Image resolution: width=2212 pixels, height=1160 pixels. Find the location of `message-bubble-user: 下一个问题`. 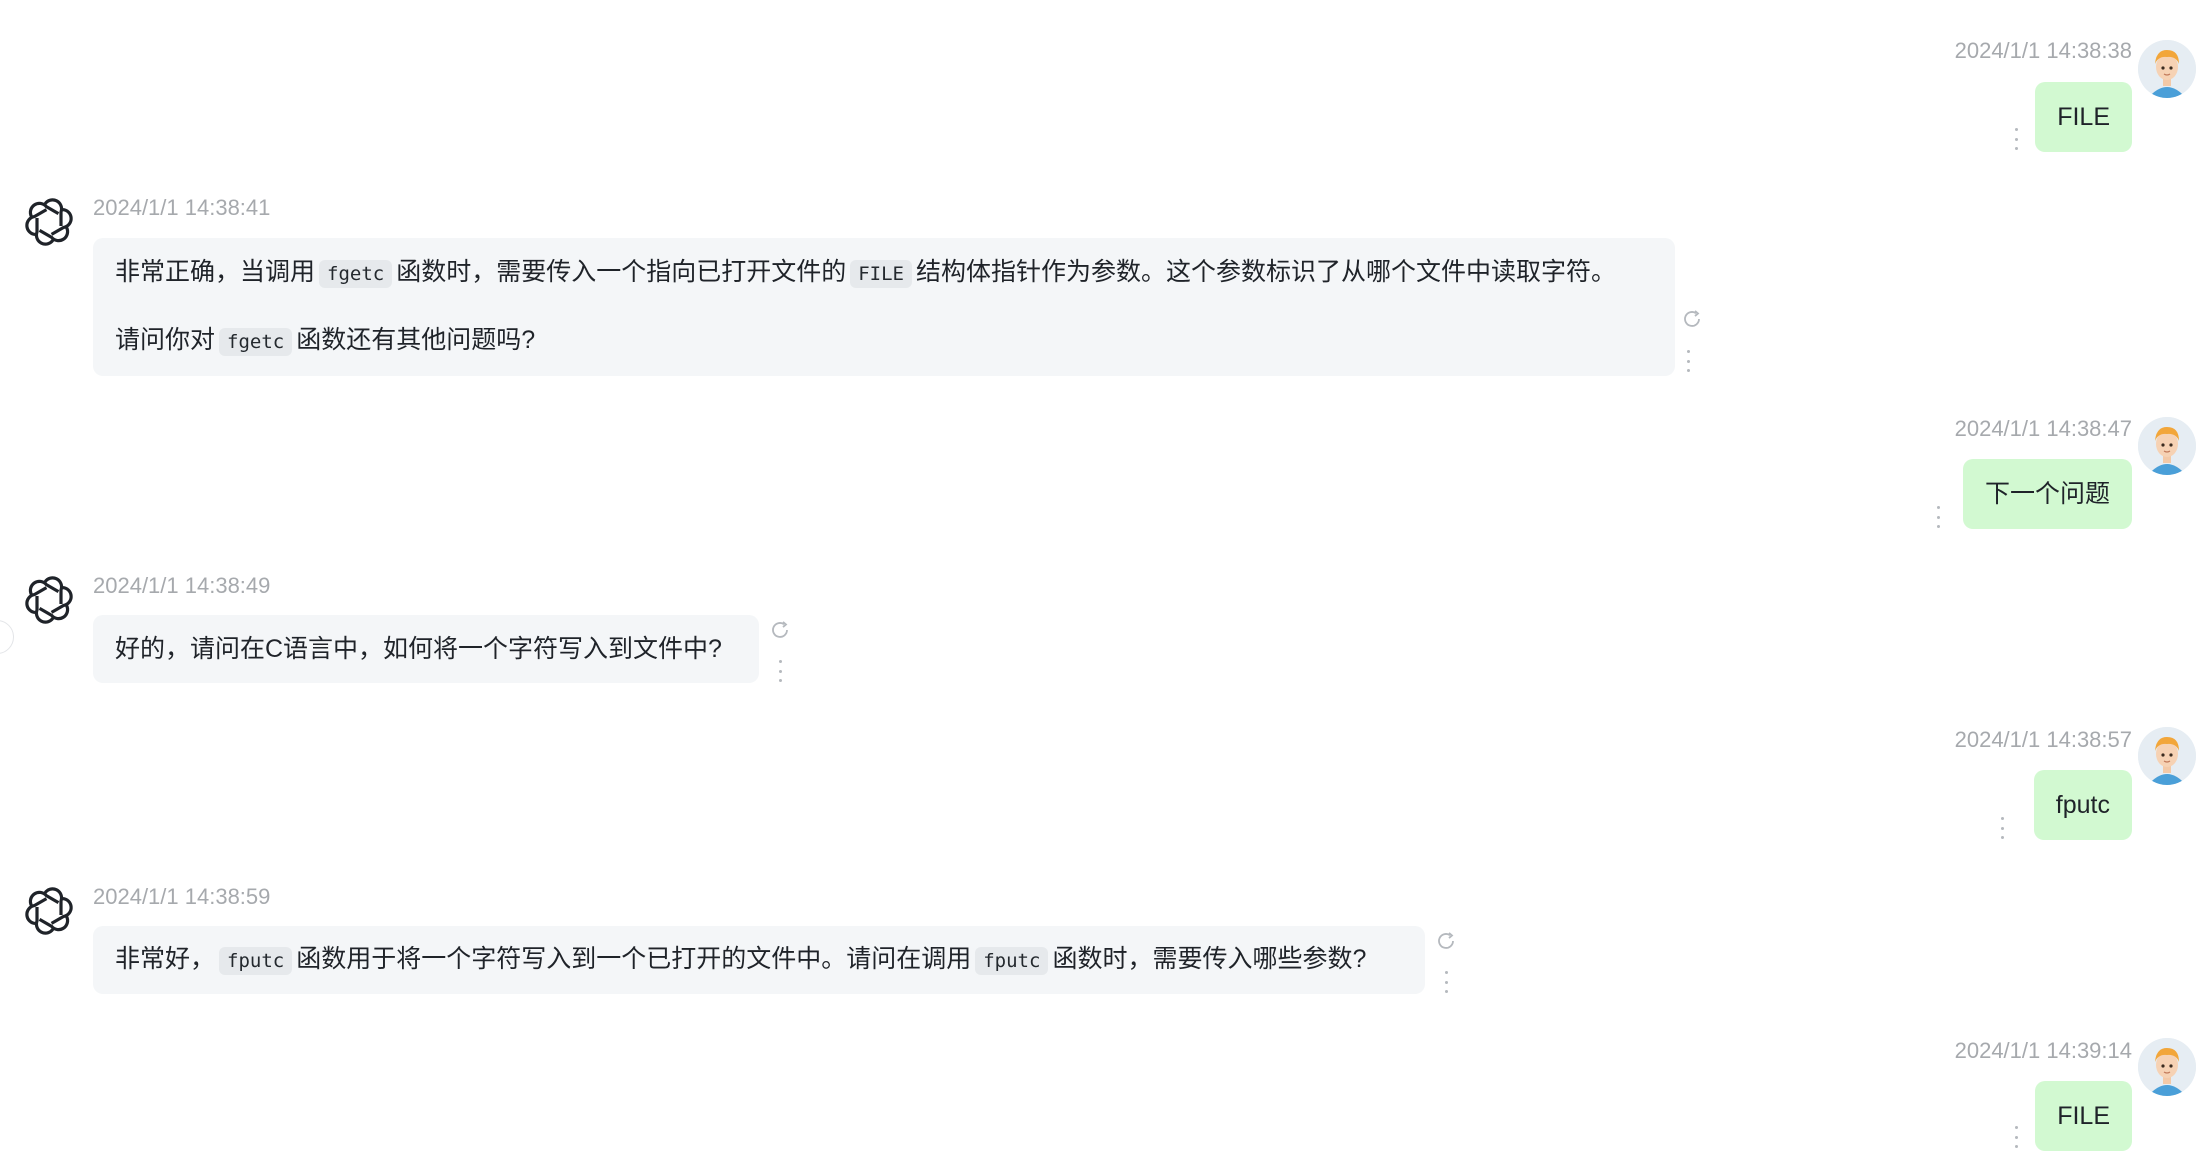

message-bubble-user: 下一个问题 is located at coordinates (2047, 494).